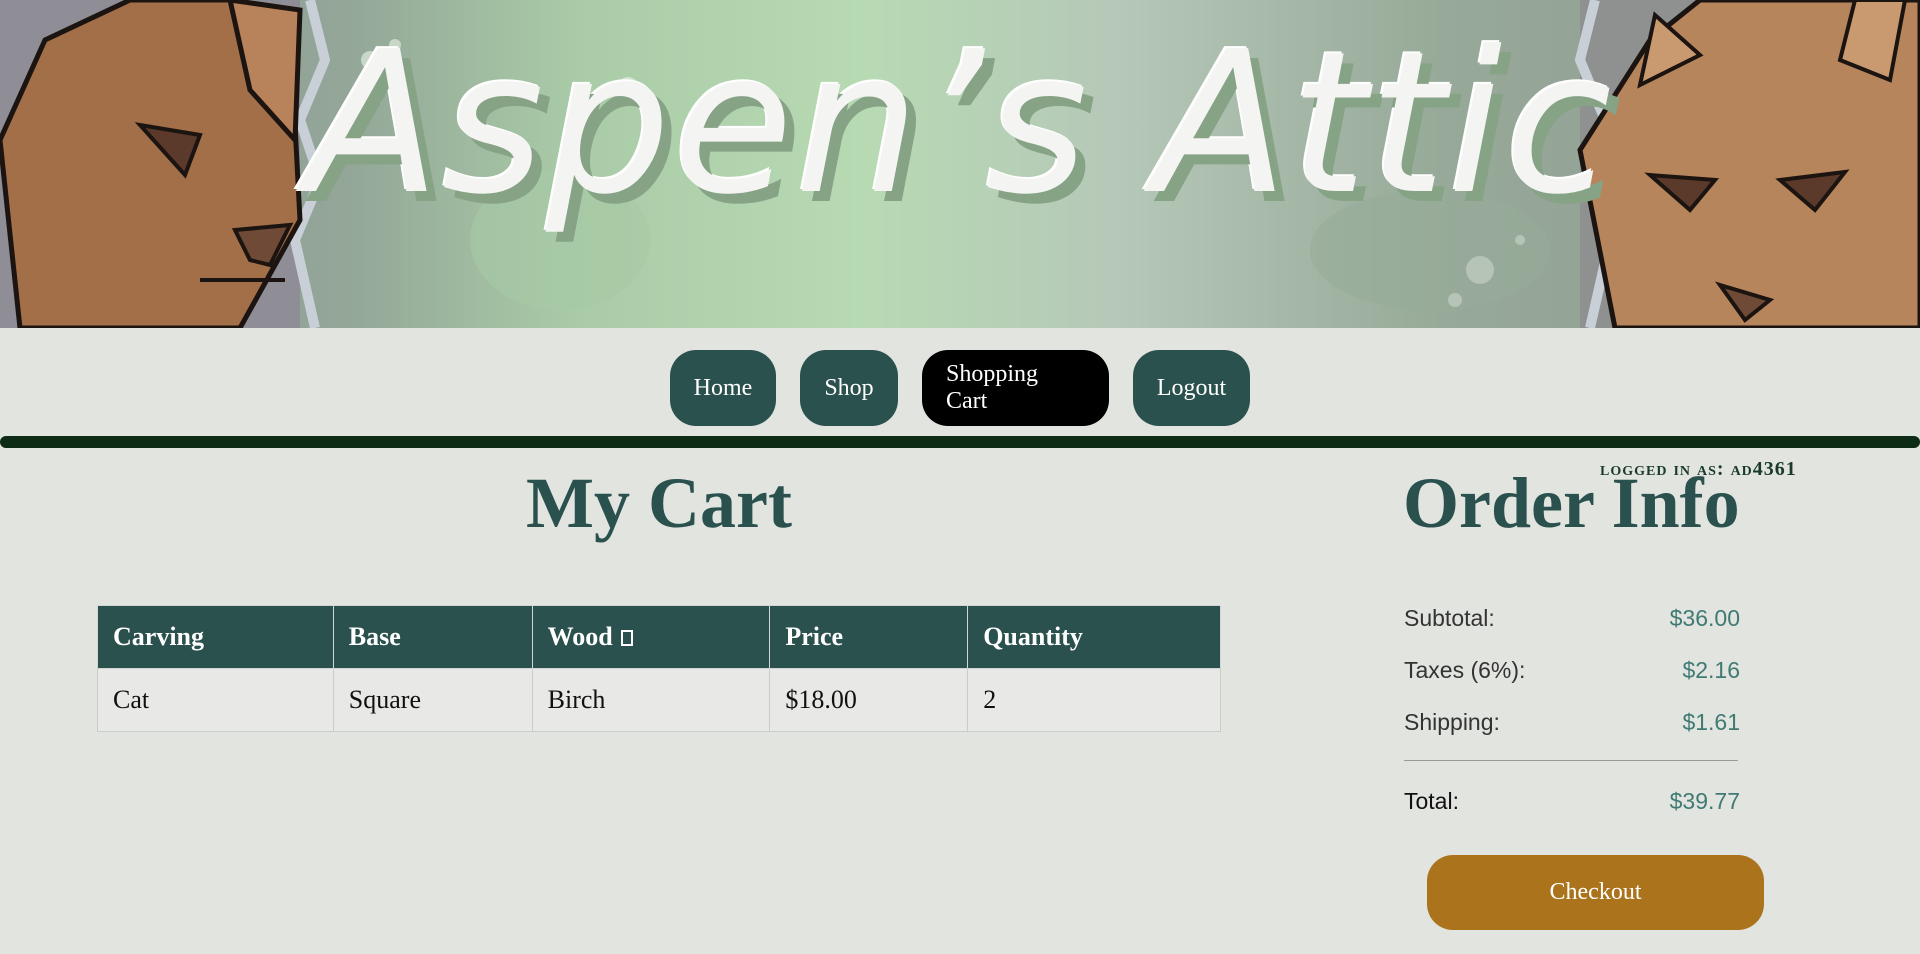 The width and height of the screenshot is (1920, 954). I want to click on total-label: Total:, so click(1431, 801).